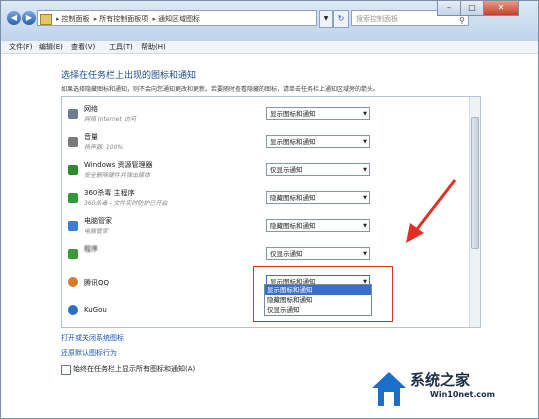 The width and height of the screenshot is (539, 419). What do you see at coordinates (89, 353) in the screenshot?
I see `restore-defaults-link: 还原默认图标行为` at bounding box center [89, 353].